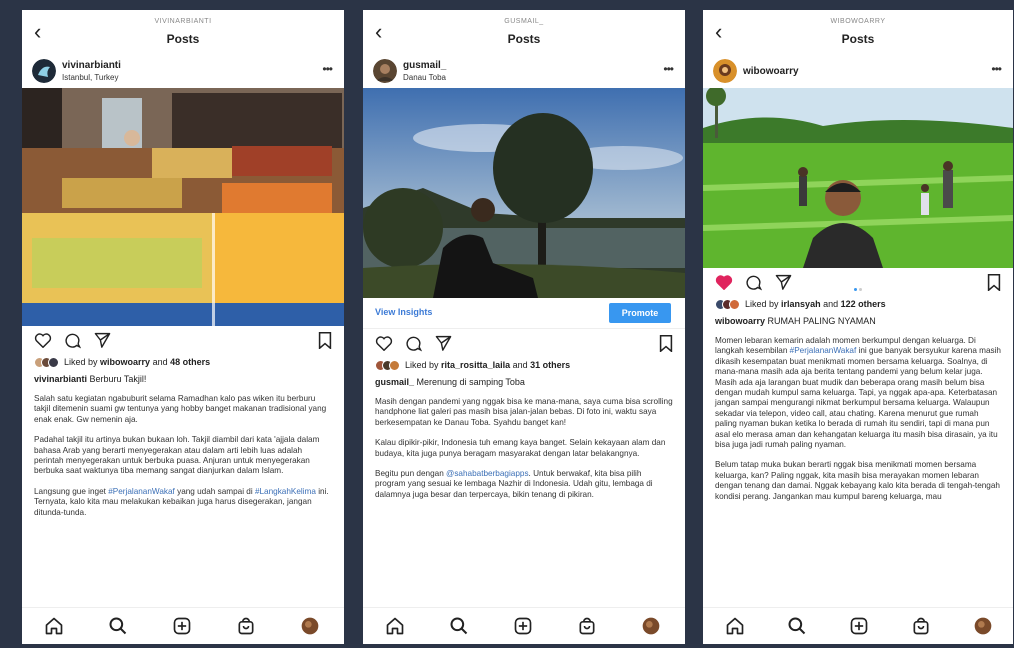 The image size is (1014, 648). I want to click on post-location: Istanbul, Turkey, so click(90, 77).